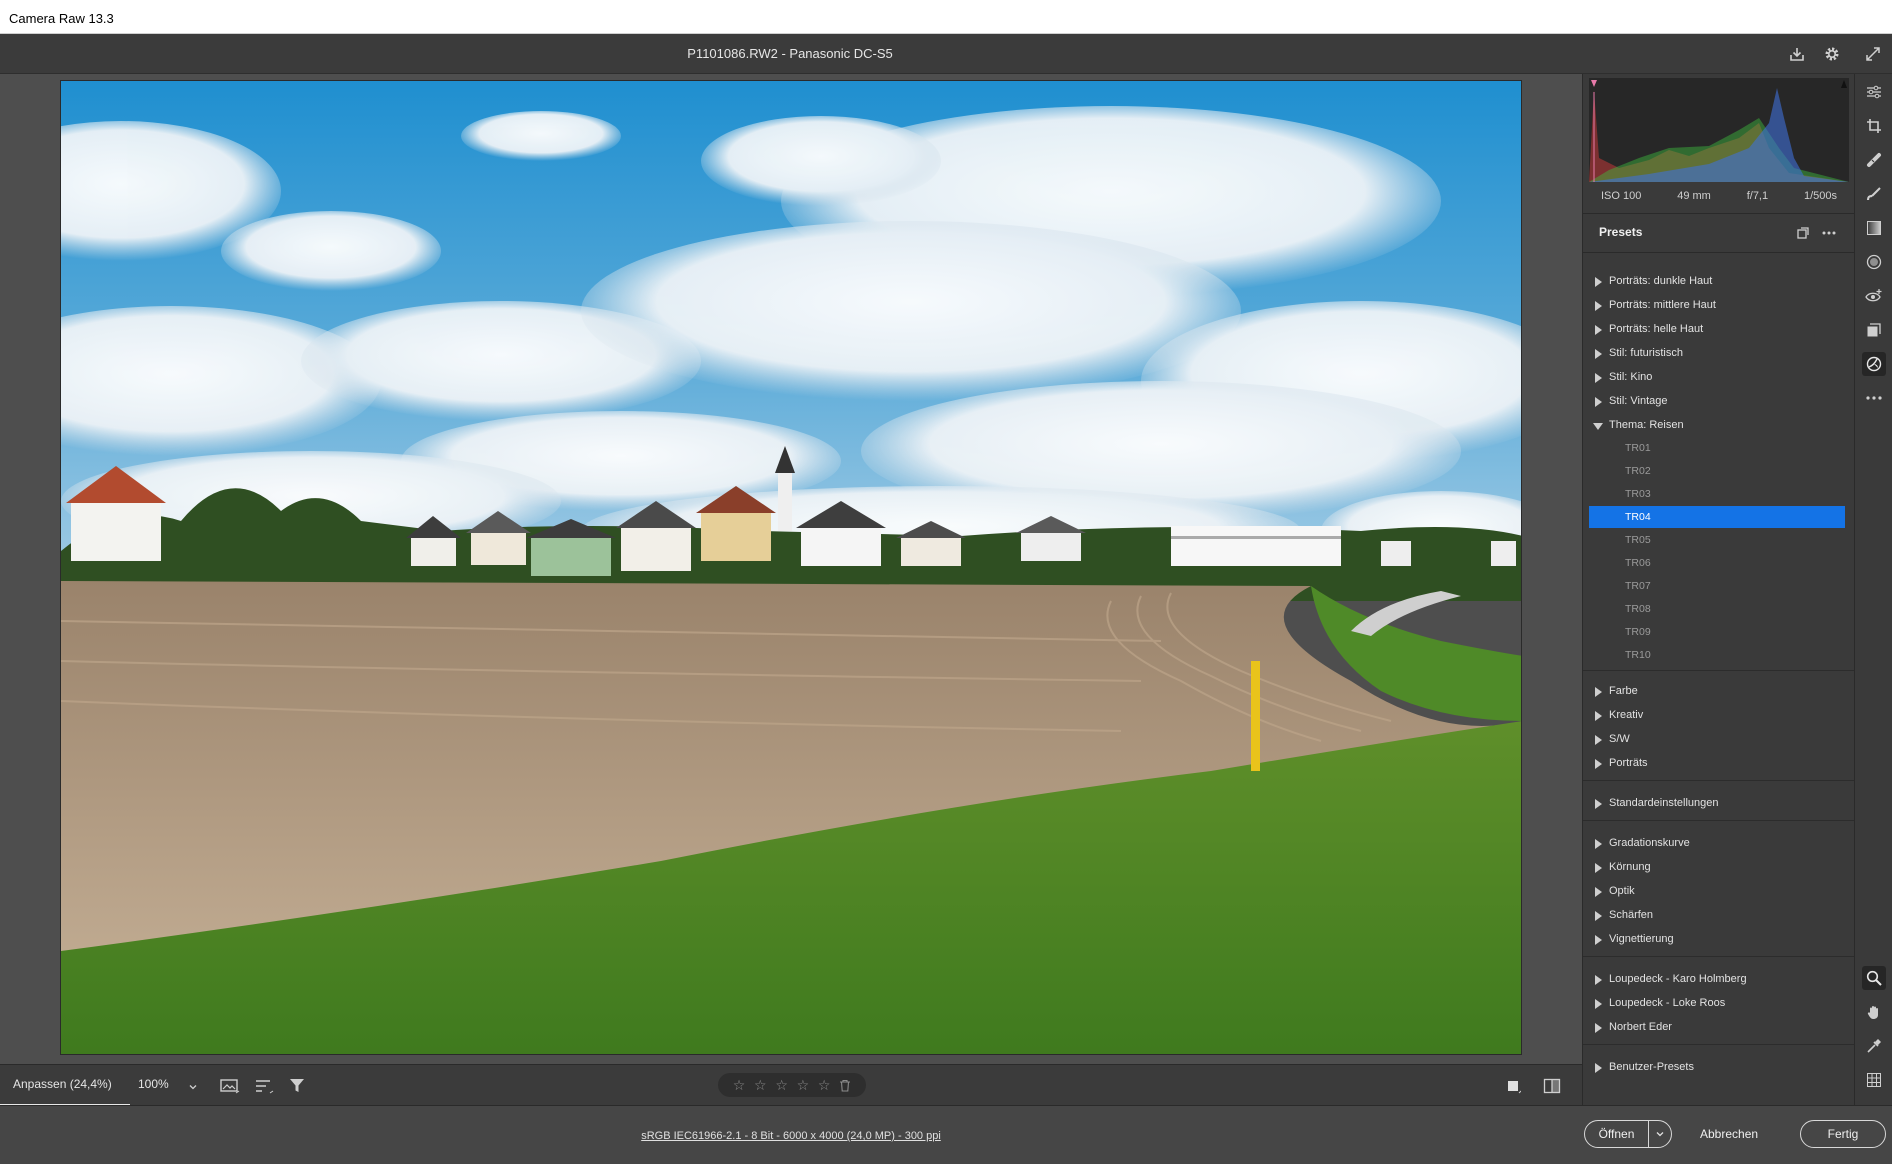 Image resolution: width=1892 pixels, height=1164 pixels. What do you see at coordinates (1719, 692) in the screenshot?
I see `preset-group: Farbe` at bounding box center [1719, 692].